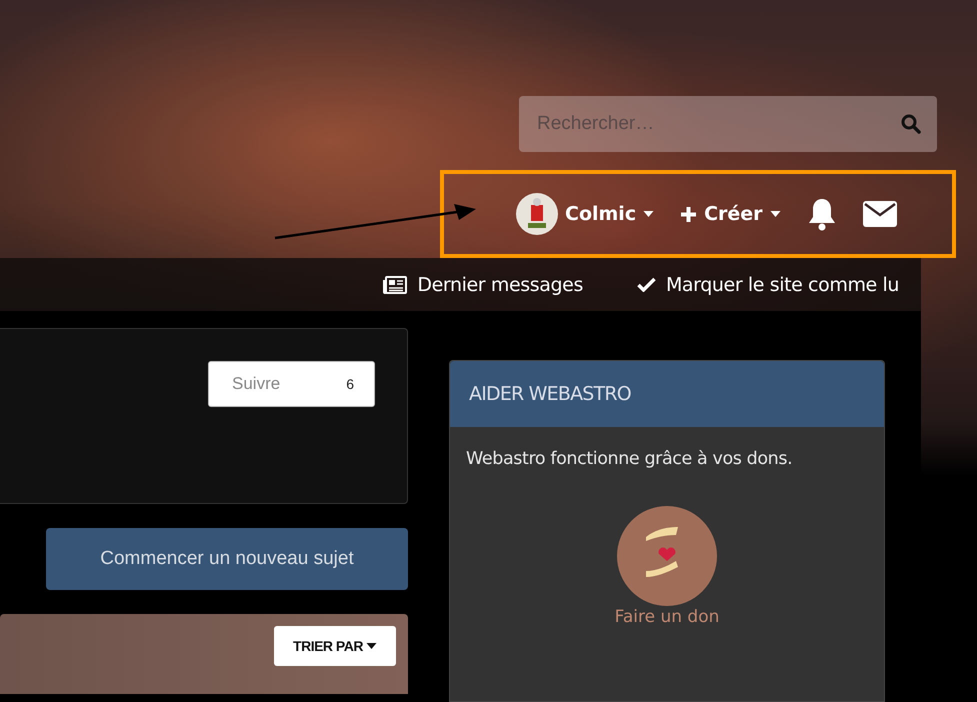 This screenshot has height=702, width=977. I want to click on mail-icon, so click(879, 214).